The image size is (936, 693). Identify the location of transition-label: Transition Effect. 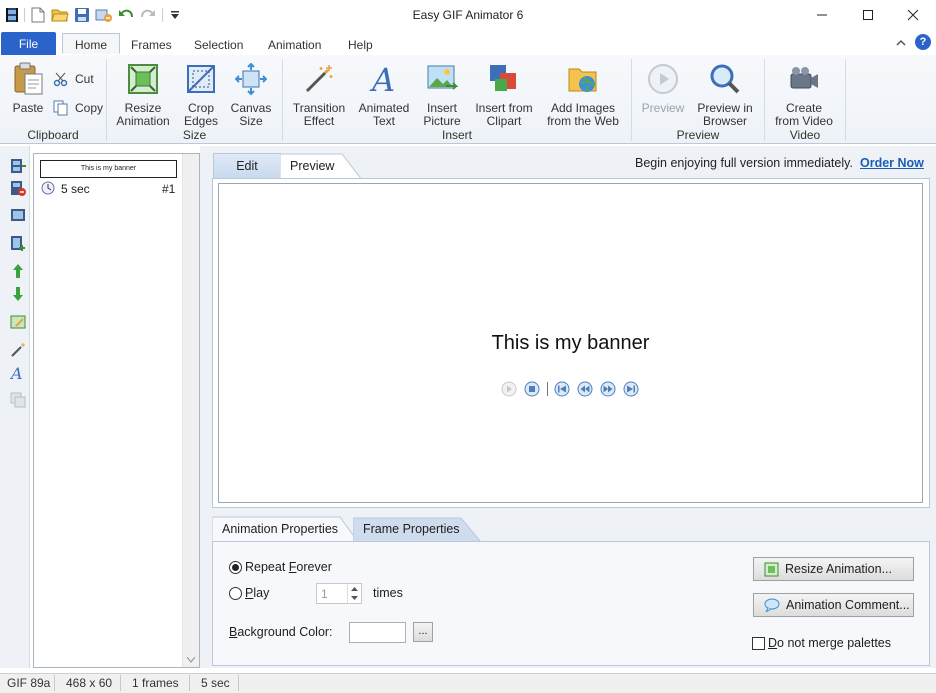
(319, 114).